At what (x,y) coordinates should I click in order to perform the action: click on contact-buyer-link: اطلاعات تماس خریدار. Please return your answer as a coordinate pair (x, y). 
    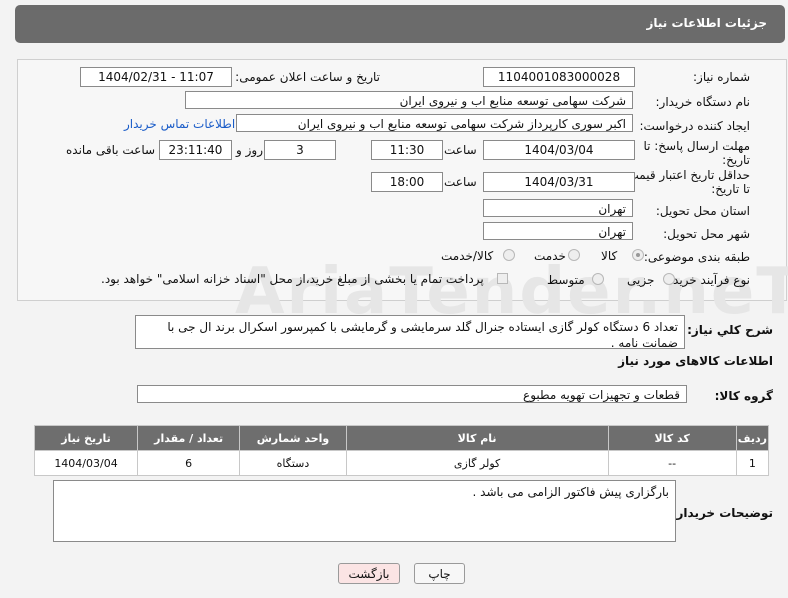
    Looking at the image, I should click on (179, 124).